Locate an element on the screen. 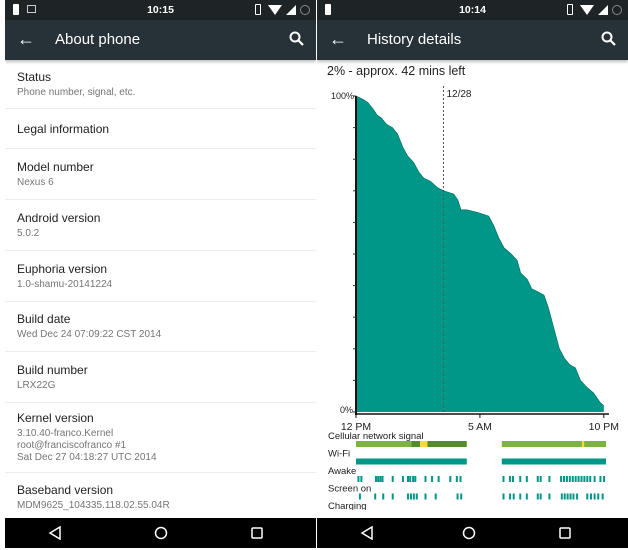 This screenshot has height=550, width=628. item-title: Kernel version is located at coordinates (55, 418).